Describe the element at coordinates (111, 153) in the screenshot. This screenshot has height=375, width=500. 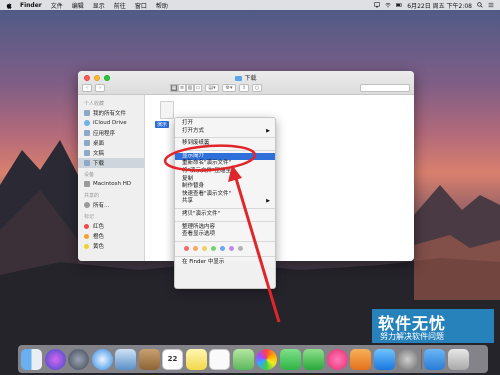
I see `sidebar-item-documents: 文稿` at that location.